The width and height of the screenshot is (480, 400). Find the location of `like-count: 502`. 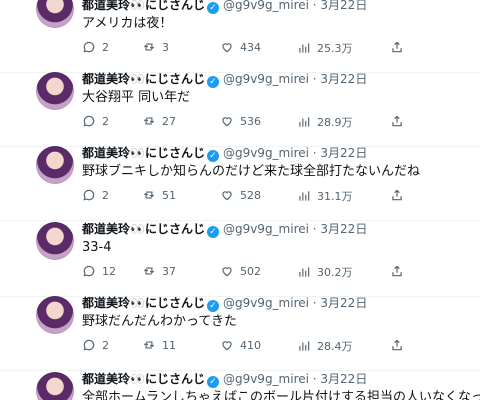

like-count: 502 is located at coordinates (250, 271).